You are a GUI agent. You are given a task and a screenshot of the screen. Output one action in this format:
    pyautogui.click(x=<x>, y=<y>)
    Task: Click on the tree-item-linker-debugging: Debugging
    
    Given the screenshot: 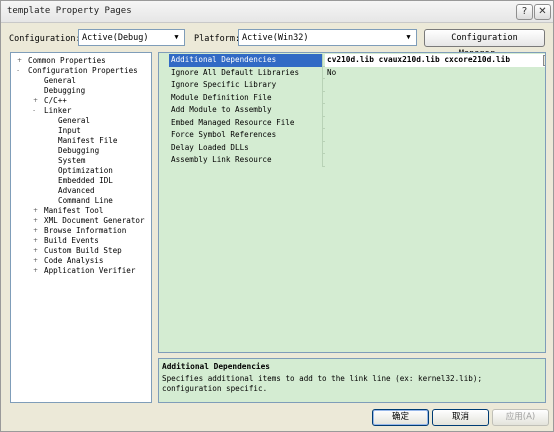 What is the action you would take?
    pyautogui.click(x=78, y=151)
    